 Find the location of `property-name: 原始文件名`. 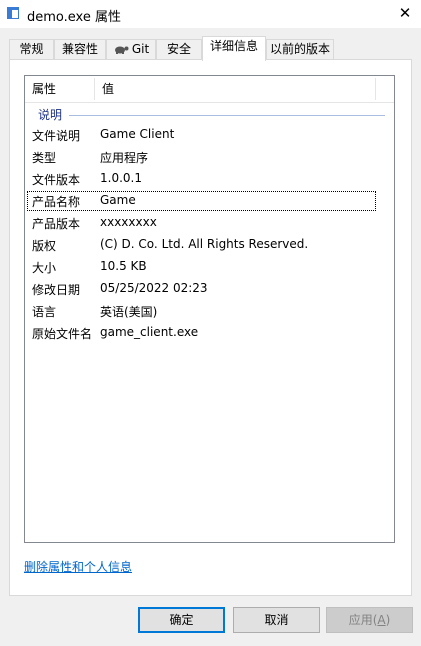

property-name: 原始文件名 is located at coordinates (62, 334).